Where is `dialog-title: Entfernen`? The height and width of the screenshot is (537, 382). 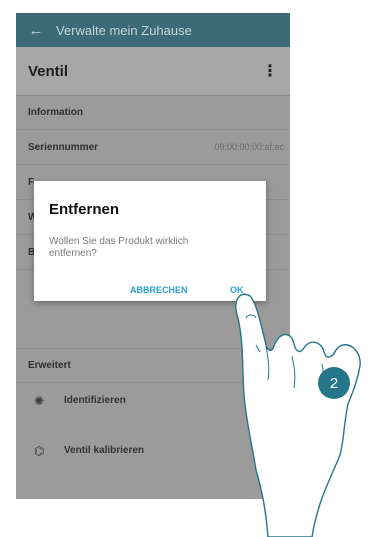 dialog-title: Entfernen is located at coordinates (84, 209).